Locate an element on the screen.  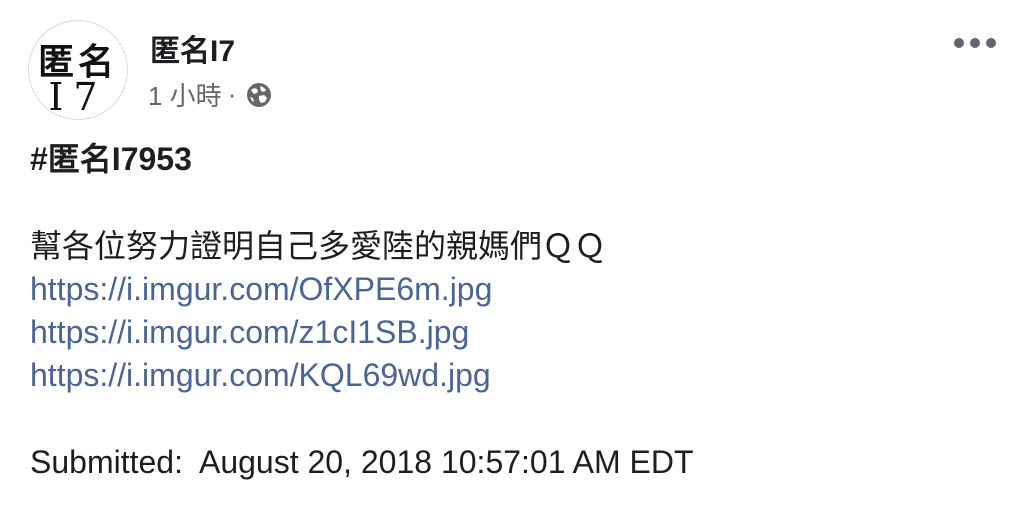
more-options-icon is located at coordinates (975, 43).